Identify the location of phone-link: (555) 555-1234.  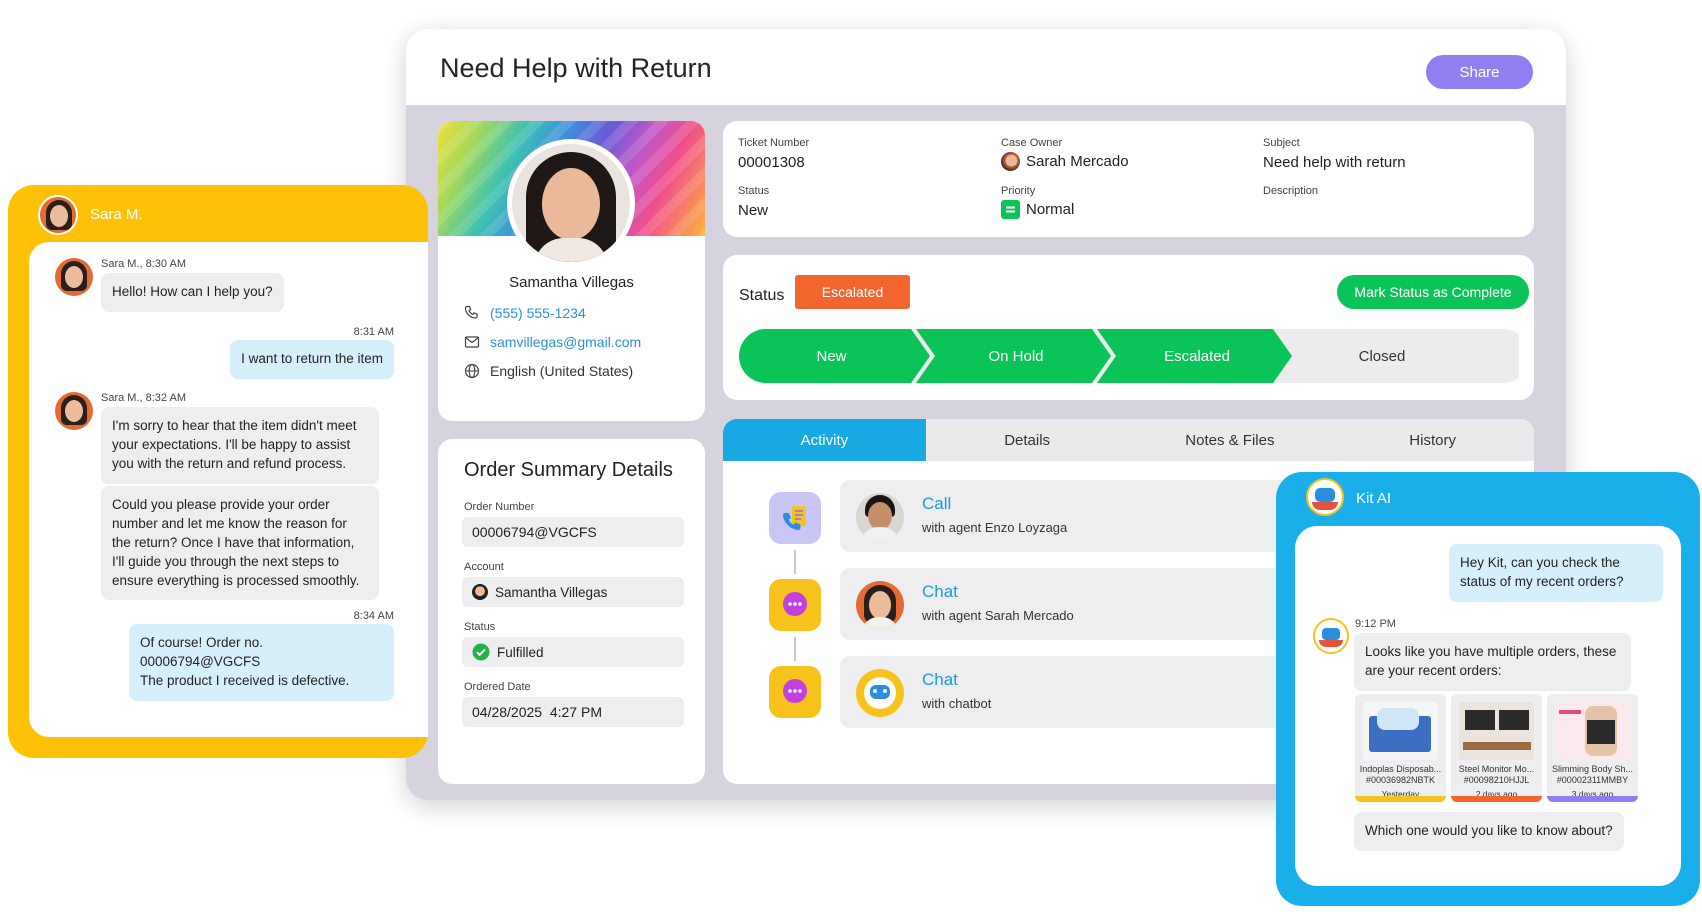
(538, 313).